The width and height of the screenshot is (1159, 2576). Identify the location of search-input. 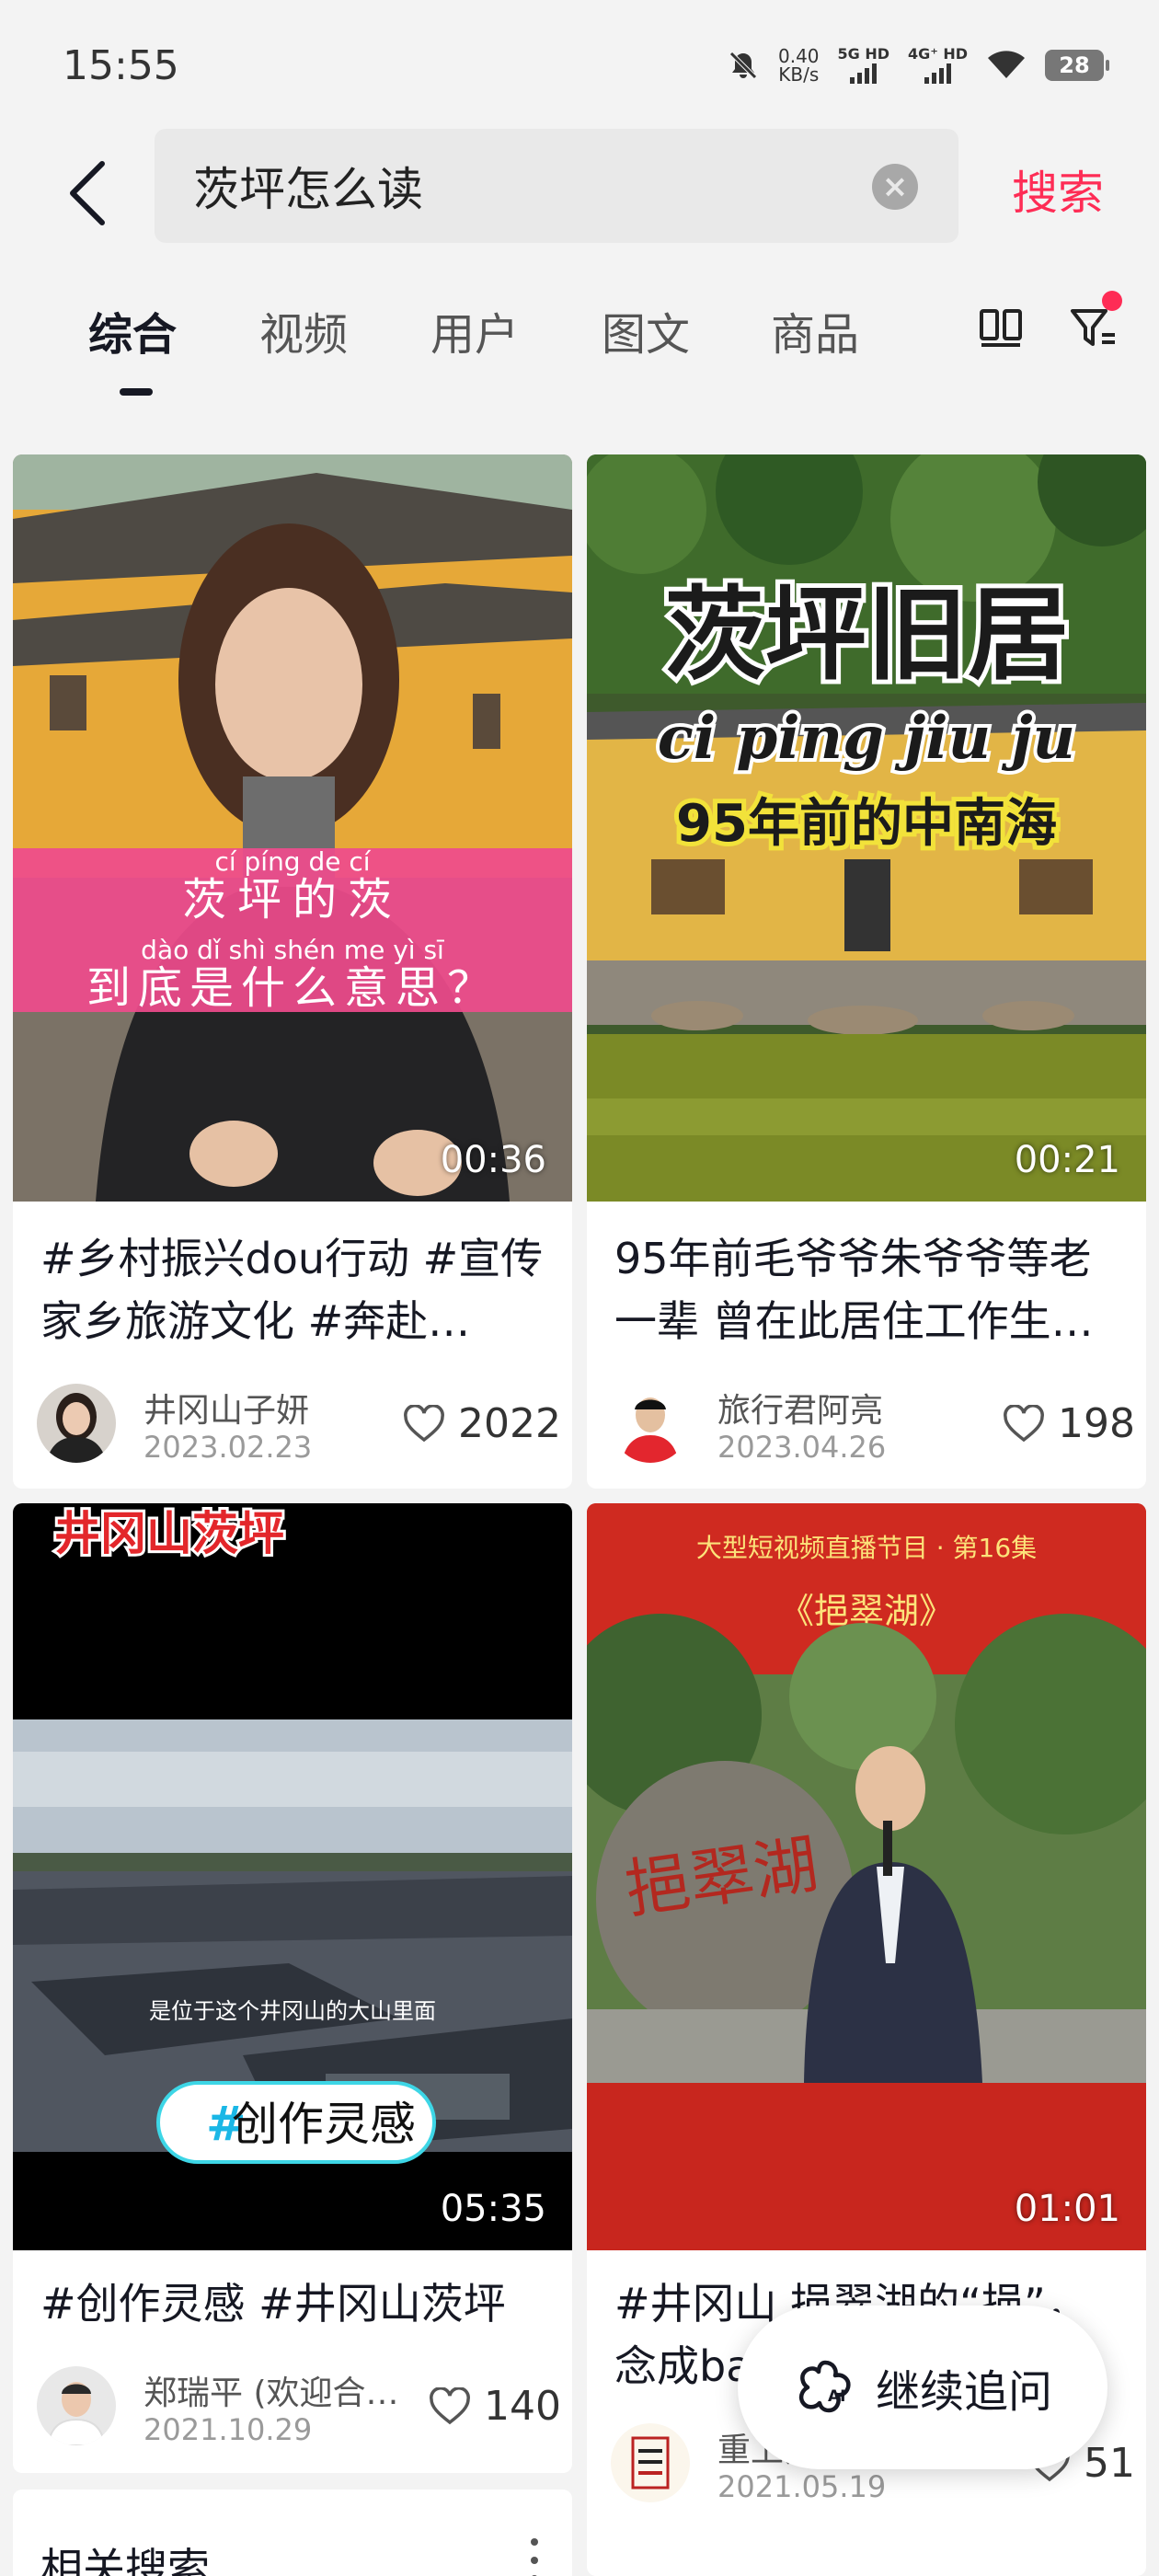
(515, 185).